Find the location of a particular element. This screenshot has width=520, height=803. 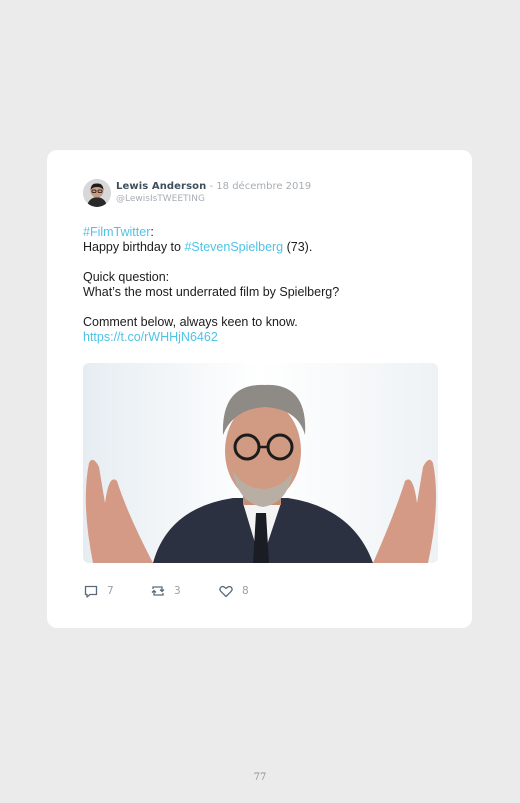

hashtag-stevenspielberg: #StevenSpielberg is located at coordinates (233, 247).